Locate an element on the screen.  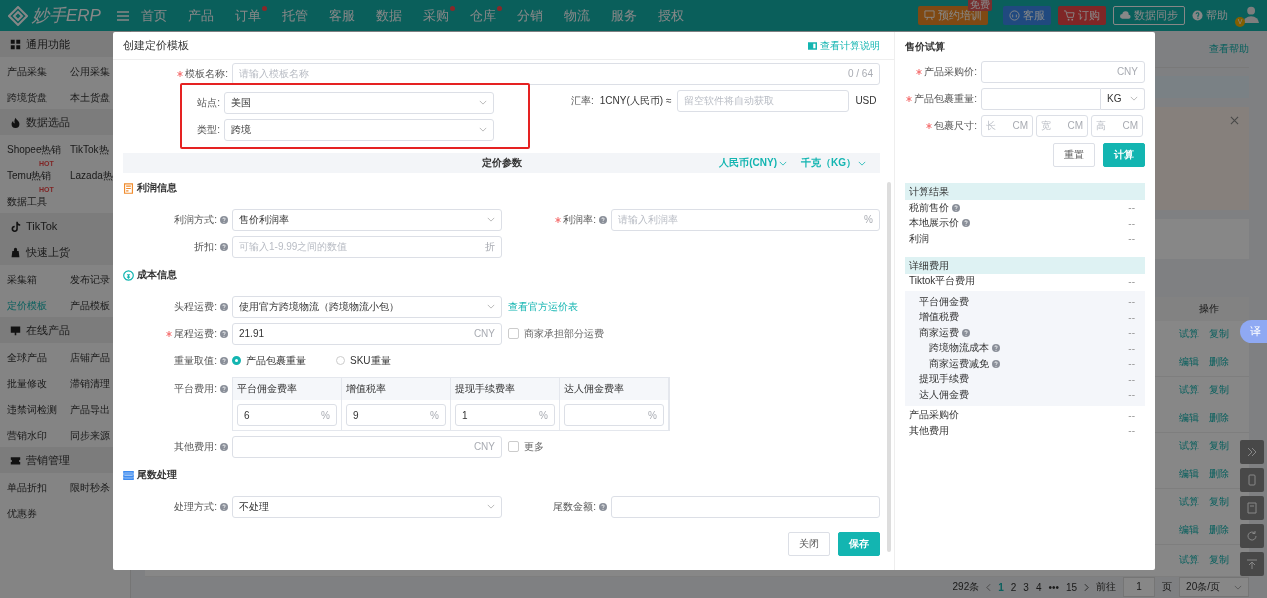
result-label: 提现手续费 is located at coordinates (944, 379).